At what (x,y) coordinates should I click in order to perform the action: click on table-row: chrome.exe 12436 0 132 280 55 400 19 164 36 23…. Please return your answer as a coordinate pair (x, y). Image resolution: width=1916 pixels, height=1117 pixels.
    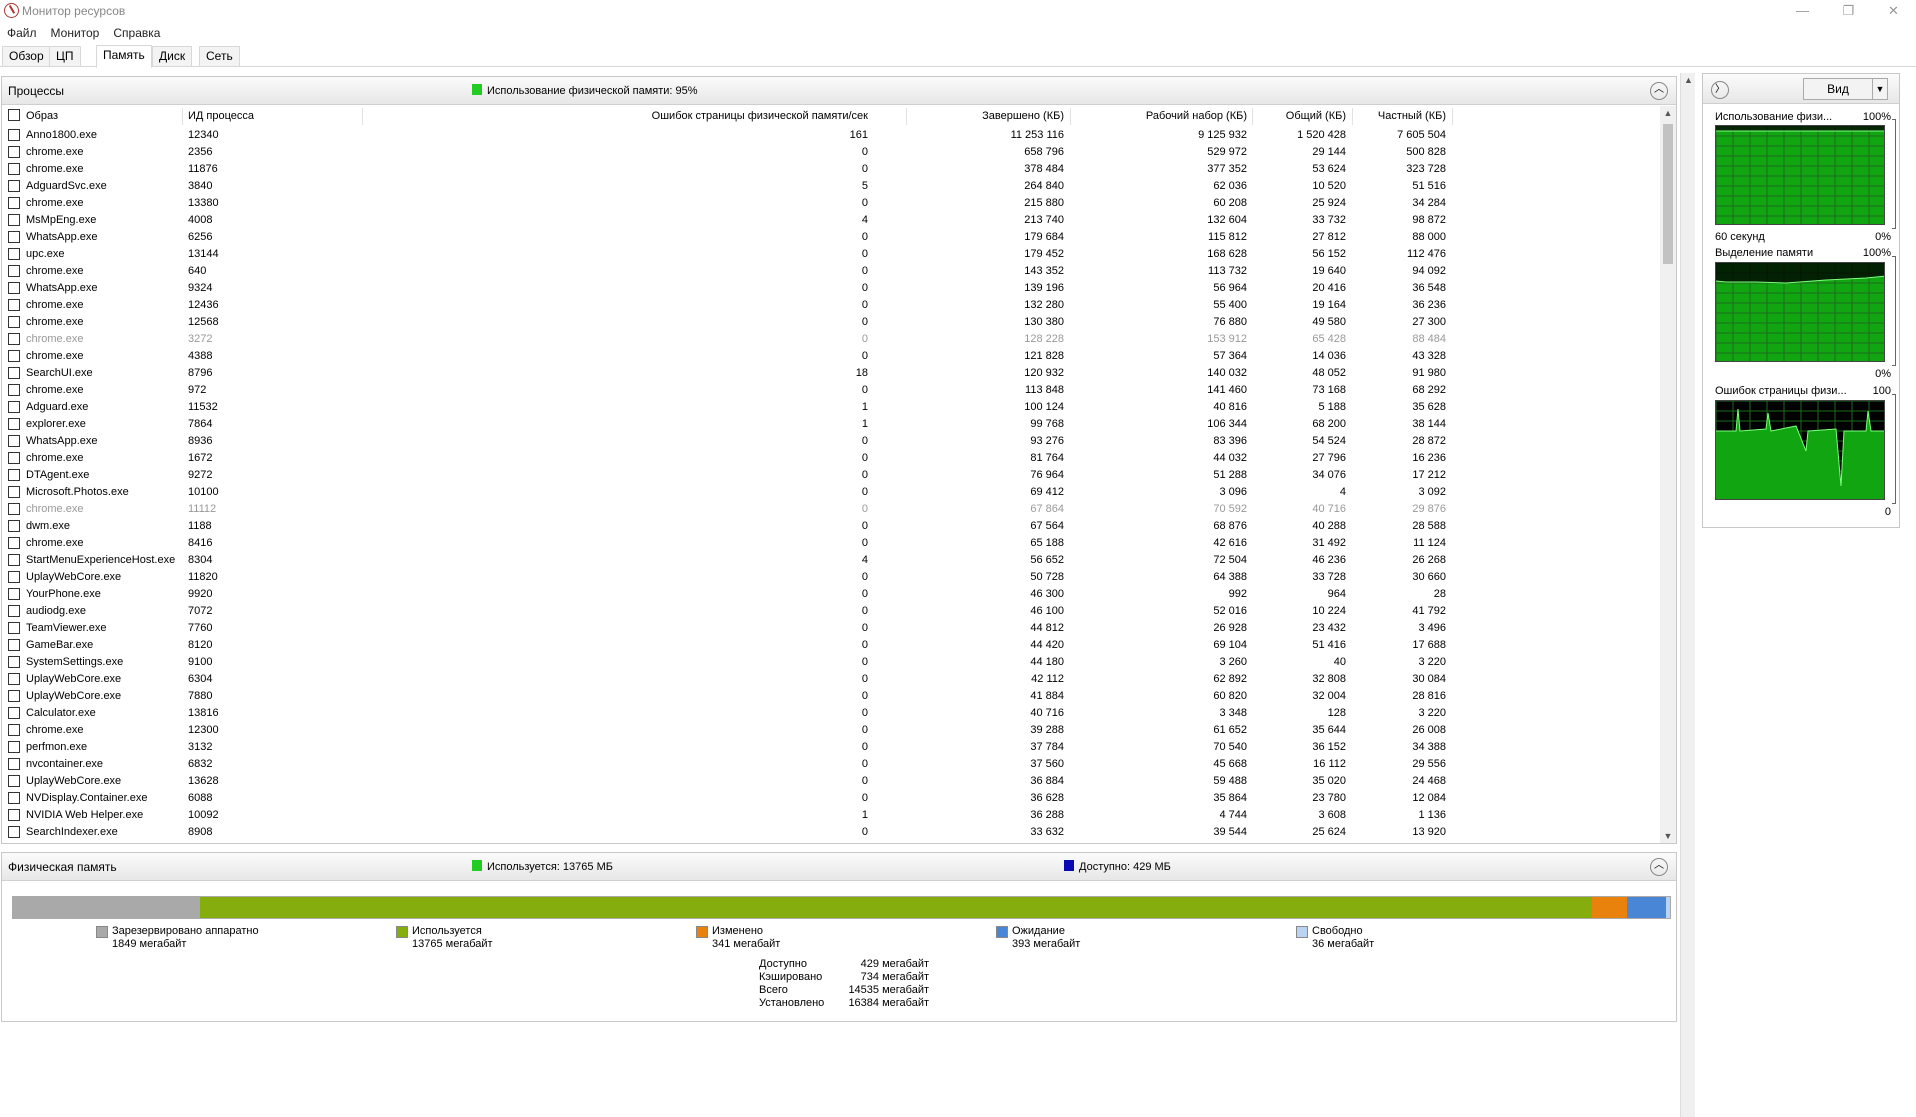
    Looking at the image, I should click on (831, 305).